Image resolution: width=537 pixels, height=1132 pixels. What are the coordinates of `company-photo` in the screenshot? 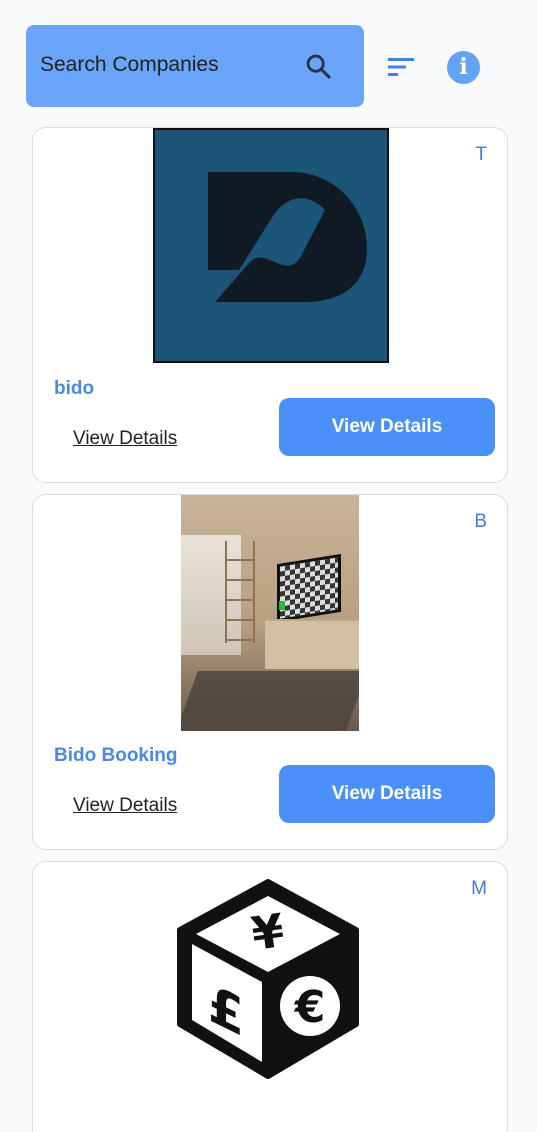 It's located at (270, 613).